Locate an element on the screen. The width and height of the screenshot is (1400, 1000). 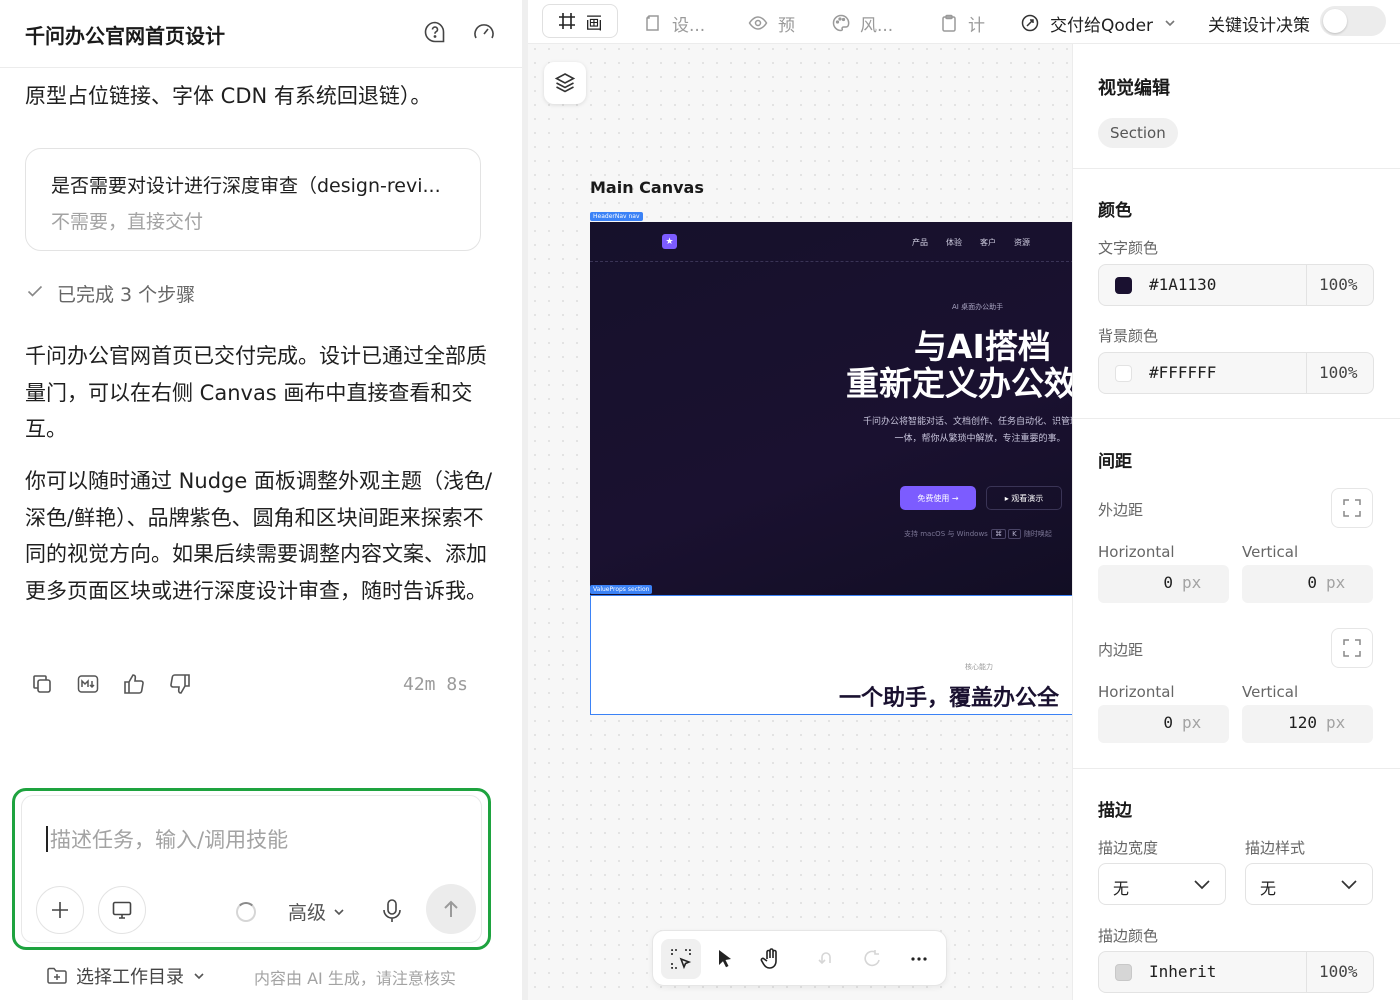
advanced-mode-select: 高级 is located at coordinates (317, 911).